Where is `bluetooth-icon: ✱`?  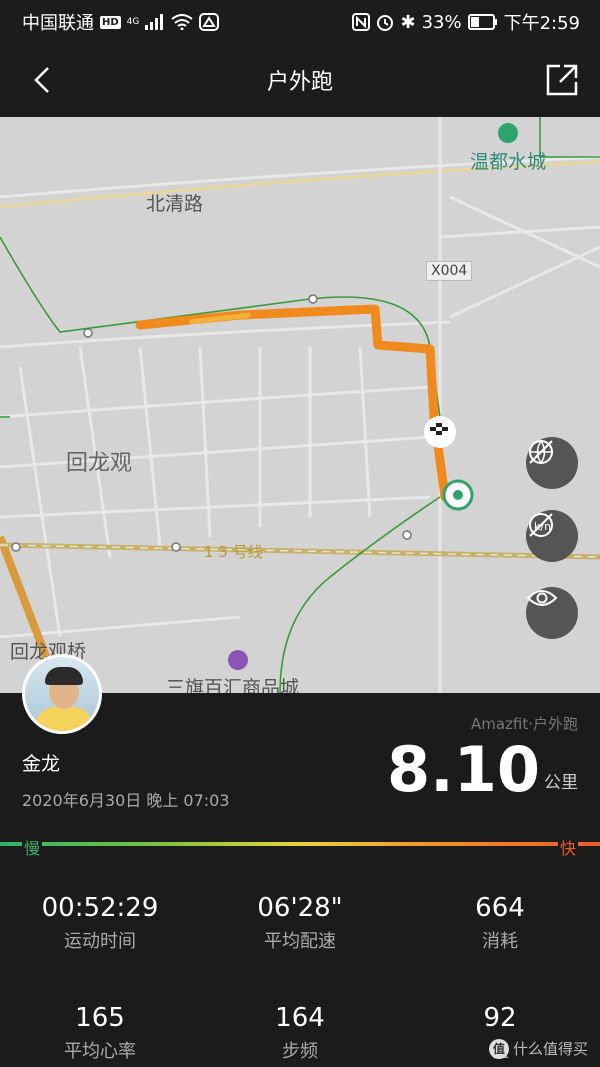
bluetooth-icon: ✱ is located at coordinates (408, 22).